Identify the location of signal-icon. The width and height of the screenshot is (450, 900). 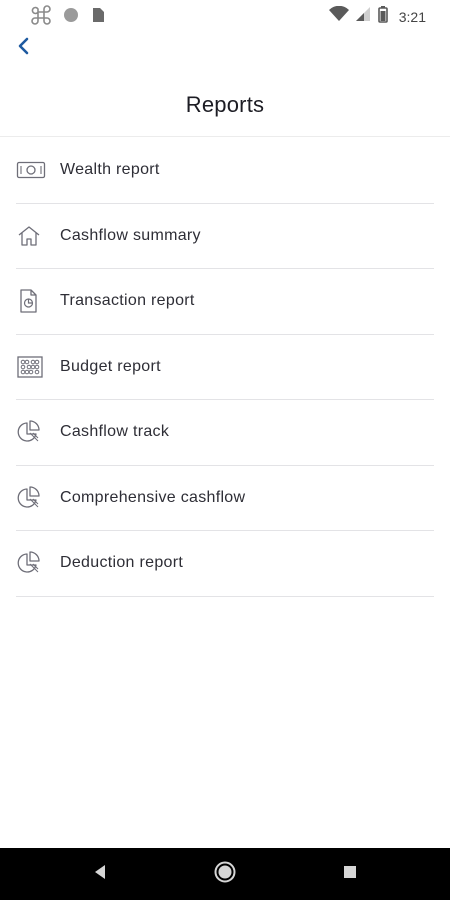
(363, 16).